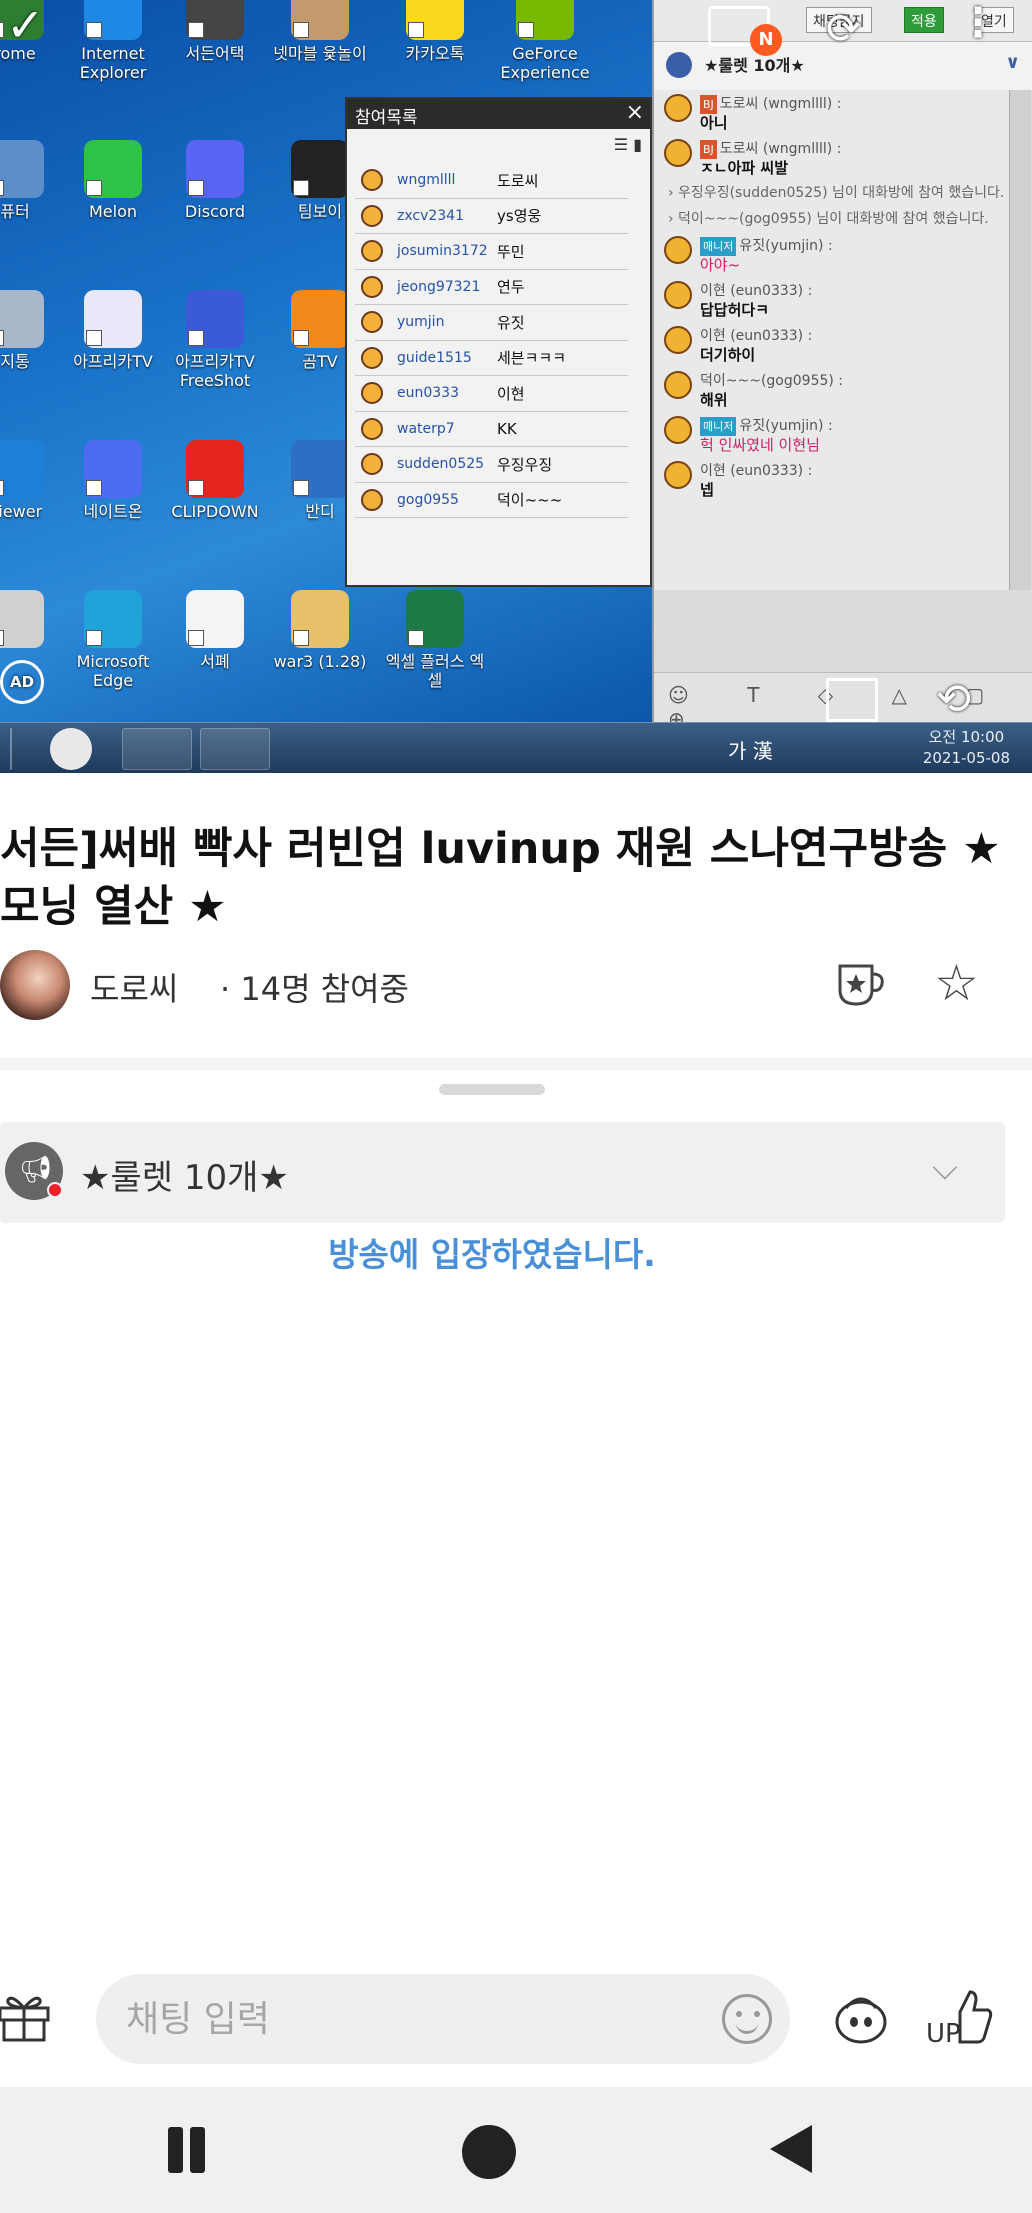  What do you see at coordinates (545, 63) in the screenshot?
I see `desktop-icon-label: GeForce Experience` at bounding box center [545, 63].